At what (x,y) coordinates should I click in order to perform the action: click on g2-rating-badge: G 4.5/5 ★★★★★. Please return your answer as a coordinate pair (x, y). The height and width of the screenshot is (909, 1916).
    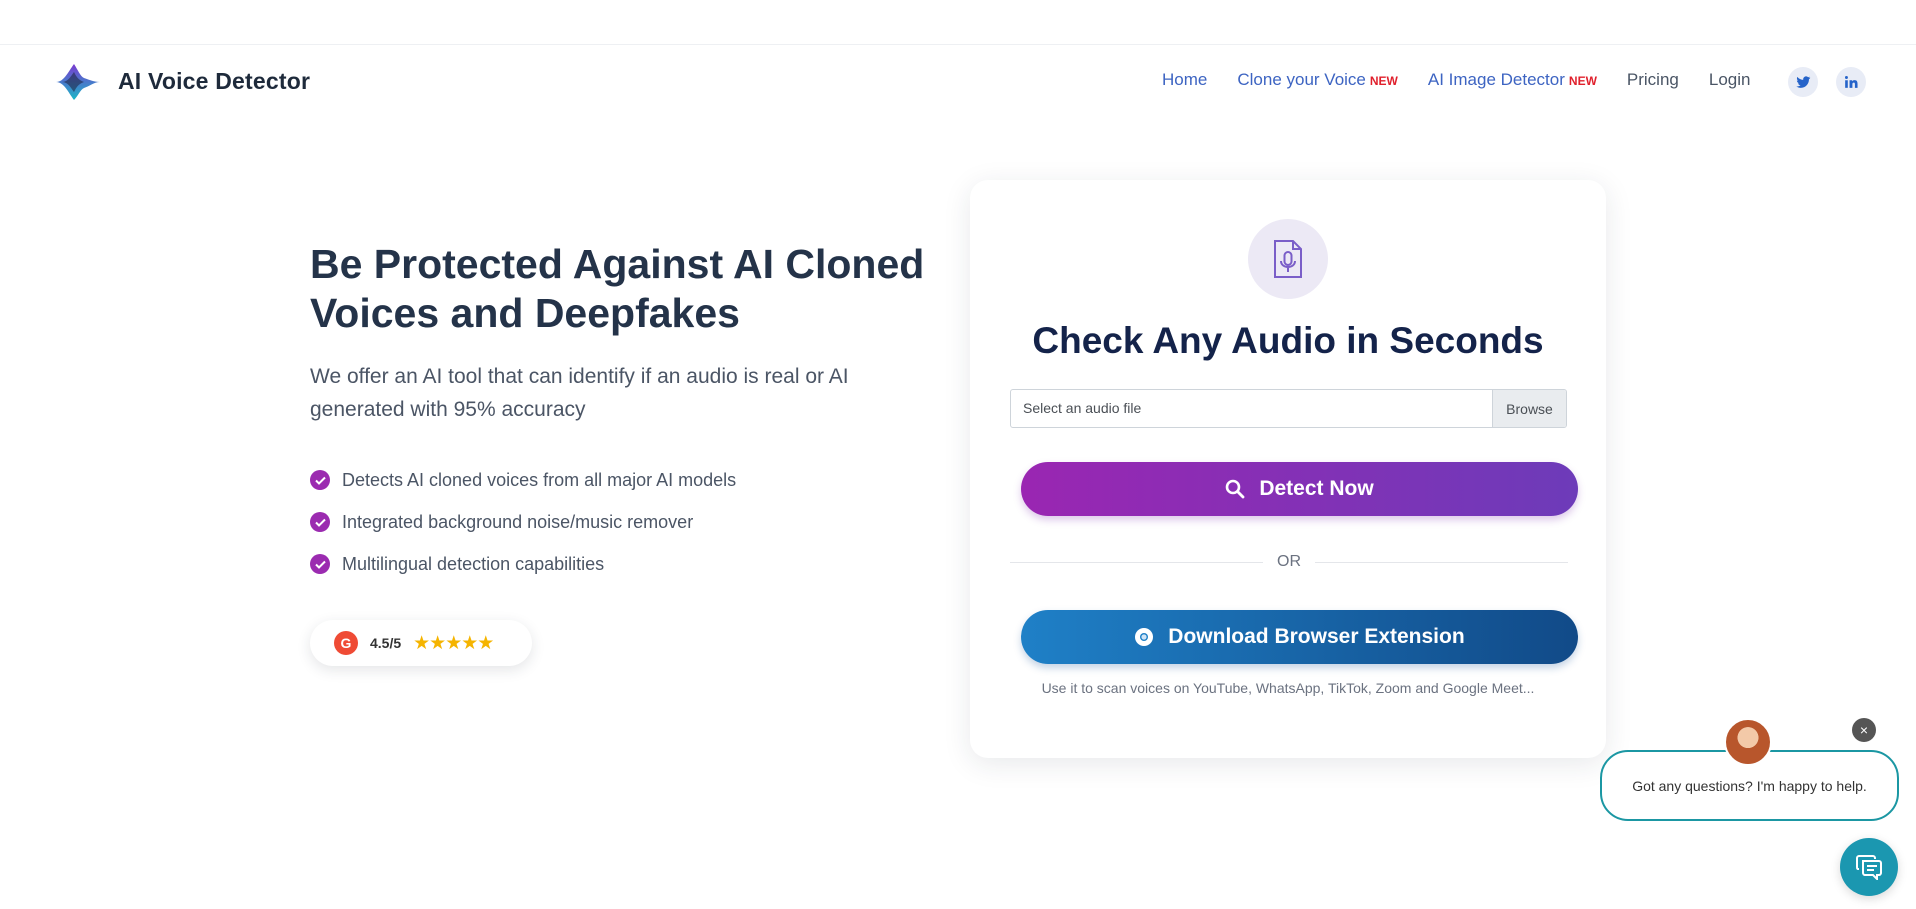
    Looking at the image, I should click on (421, 643).